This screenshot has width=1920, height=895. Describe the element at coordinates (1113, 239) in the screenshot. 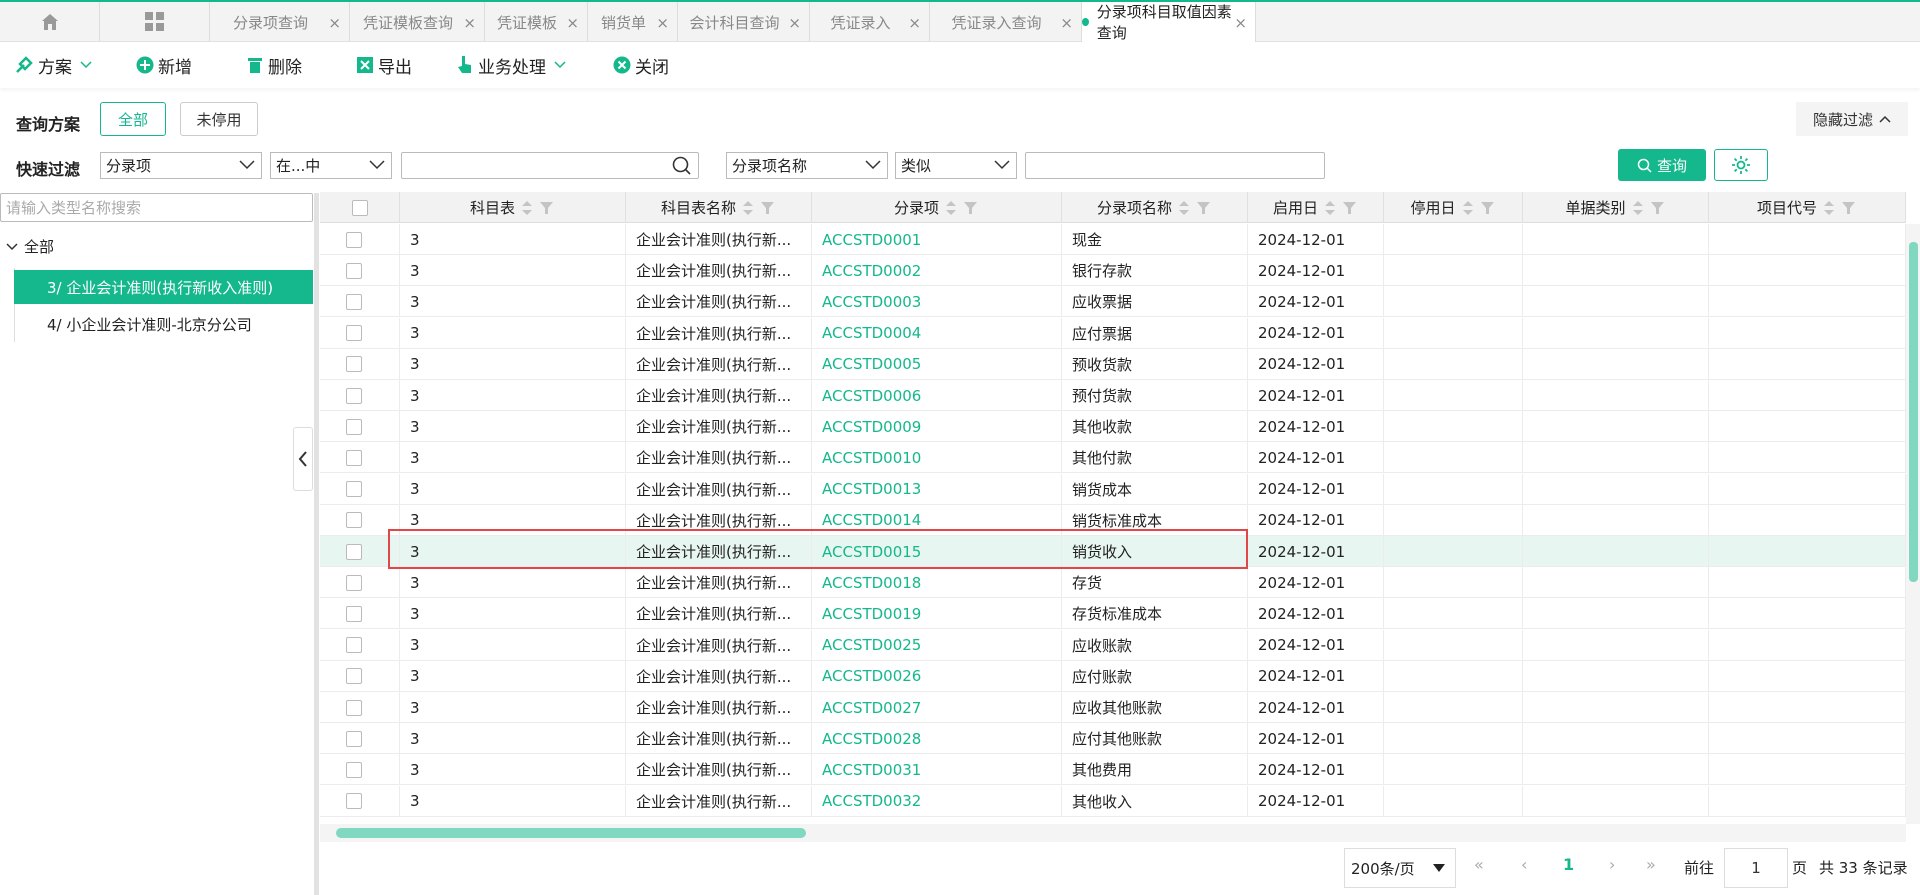

I see `table-row: 3 企业会计准则(执行新... ACCSTD0001 现金 2024-12-01` at that location.